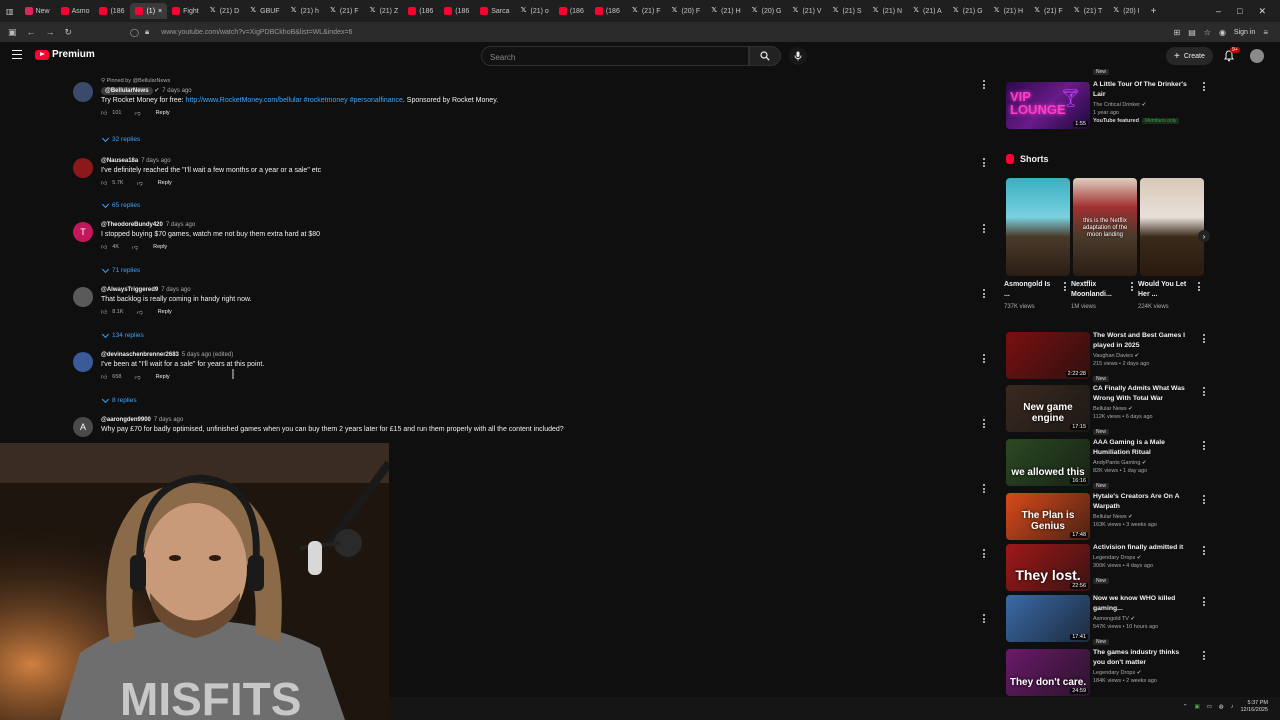 The image size is (1280, 720). Describe the element at coordinates (1192, 32) in the screenshot. I see `reader-icon: ▤` at that location.